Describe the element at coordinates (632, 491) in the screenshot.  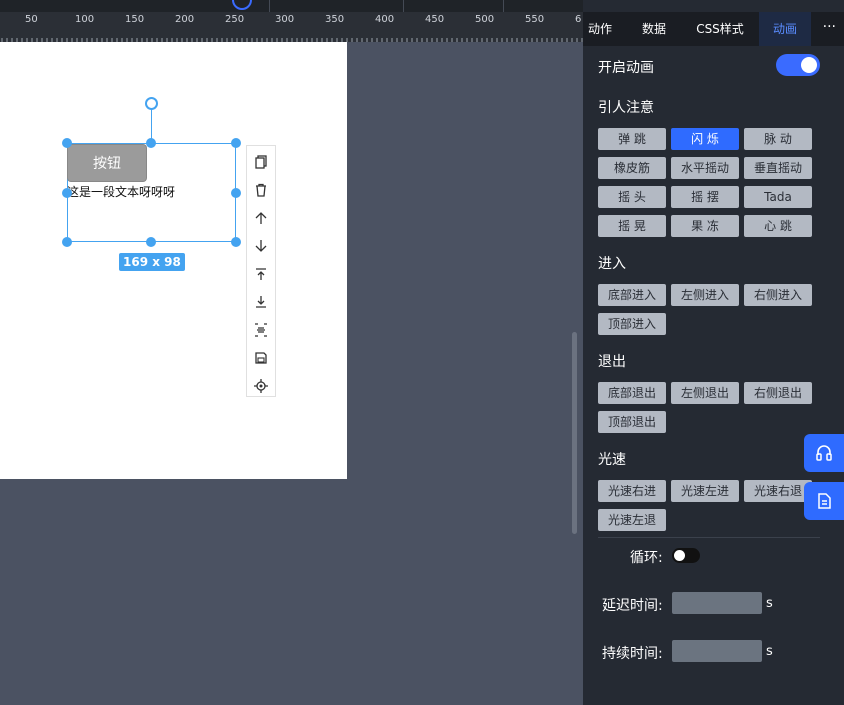
I see `anim-chip: 光速右进` at that location.